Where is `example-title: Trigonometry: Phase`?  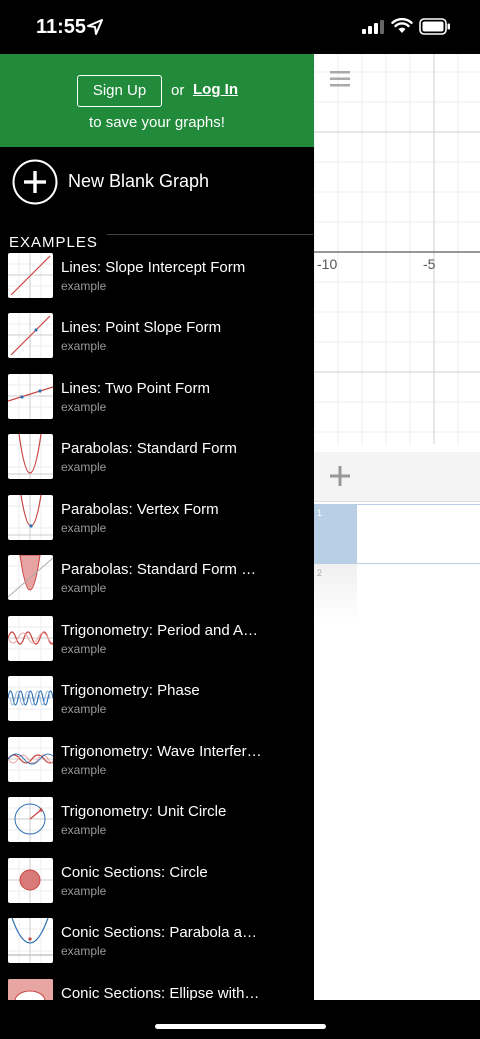 example-title: Trigonometry: Phase is located at coordinates (130, 690).